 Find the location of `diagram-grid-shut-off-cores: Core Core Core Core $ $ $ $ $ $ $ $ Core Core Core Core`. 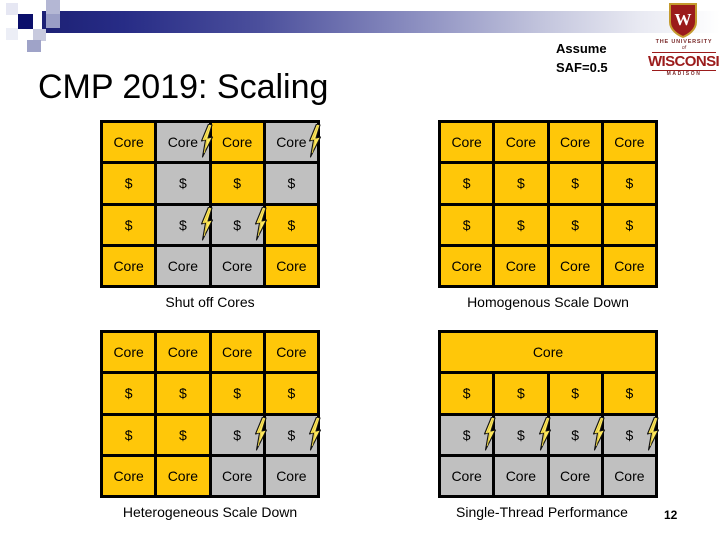

diagram-grid-shut-off-cores: Core Core Core Core $ $ $ $ $ $ $ $ Core Core Core Core is located at coordinates (211, 204).